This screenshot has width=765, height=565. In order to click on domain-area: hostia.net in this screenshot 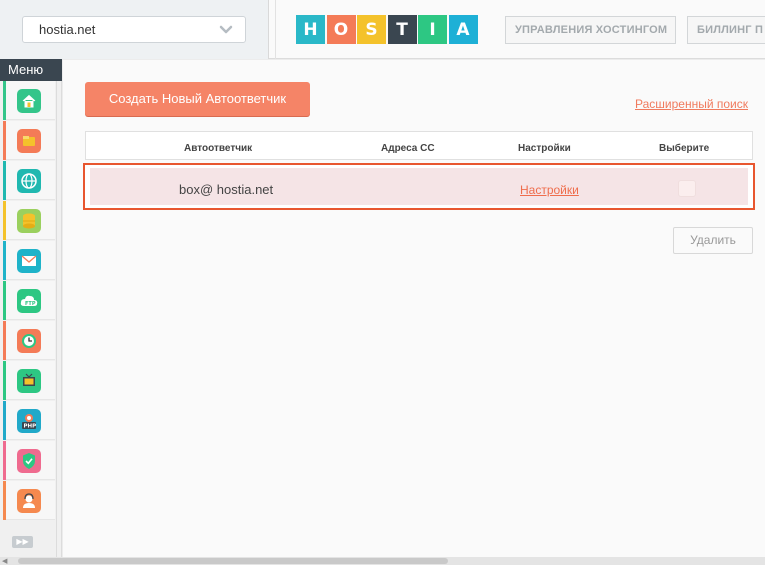, I will do `click(134, 29)`.